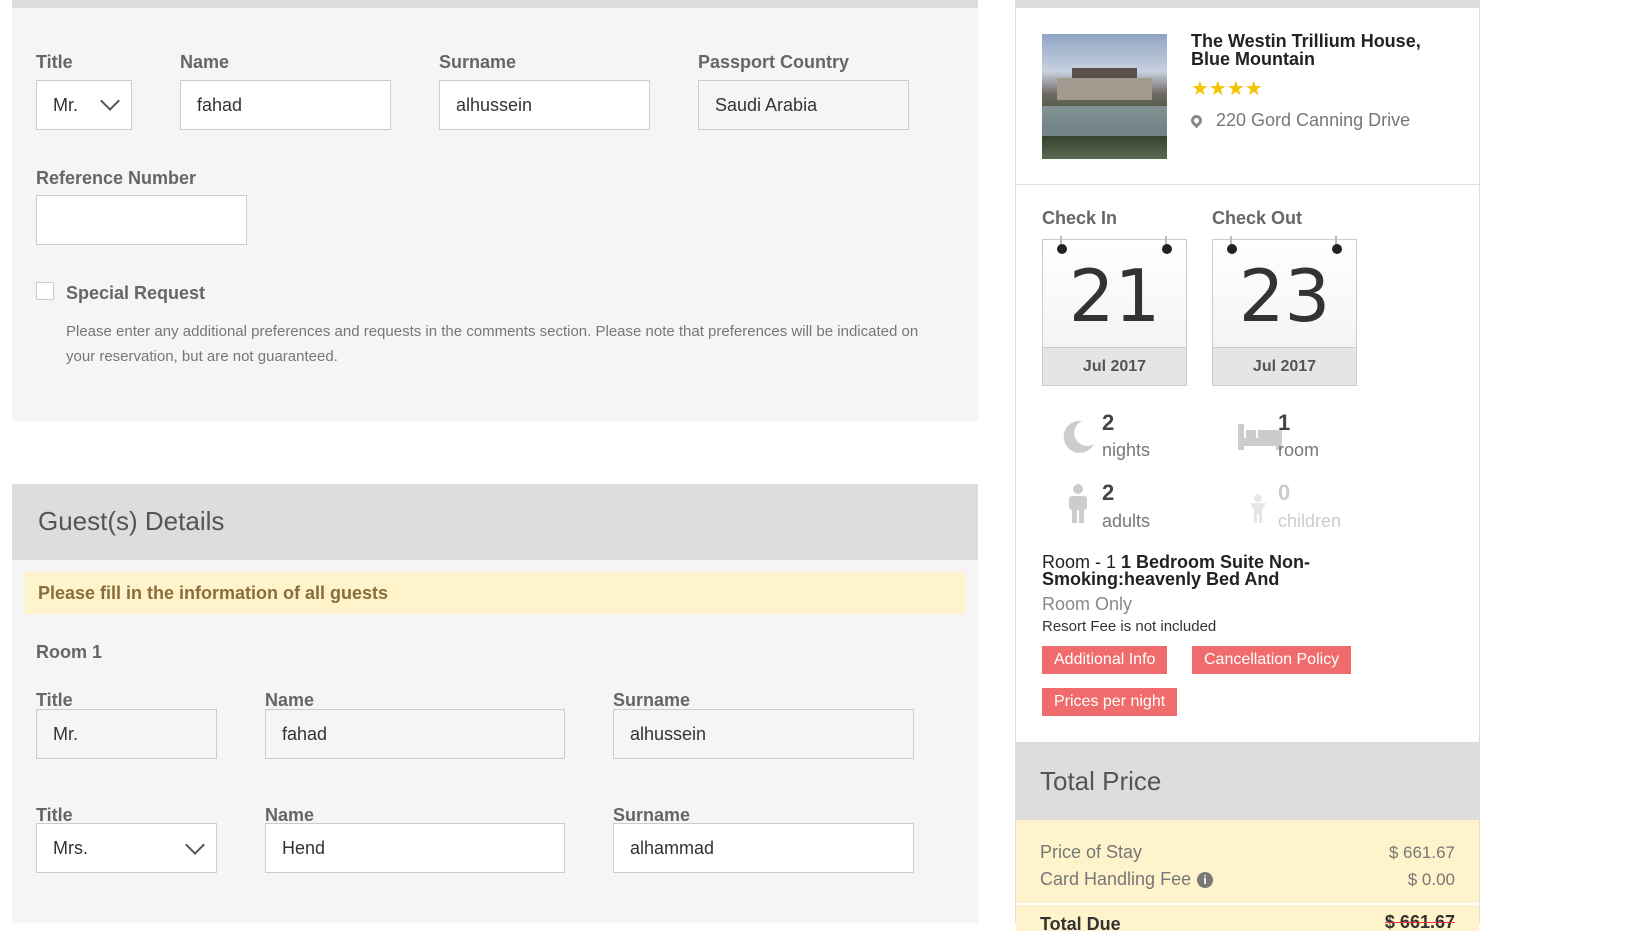 This screenshot has height=935, width=1629. I want to click on guest-2-title-value: Mrs., so click(70, 848).